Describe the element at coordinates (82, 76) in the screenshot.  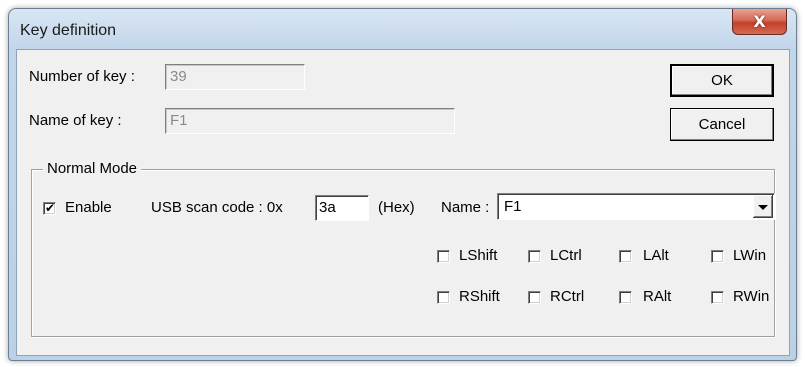
I see `number-of-key-label: Number of key :` at that location.